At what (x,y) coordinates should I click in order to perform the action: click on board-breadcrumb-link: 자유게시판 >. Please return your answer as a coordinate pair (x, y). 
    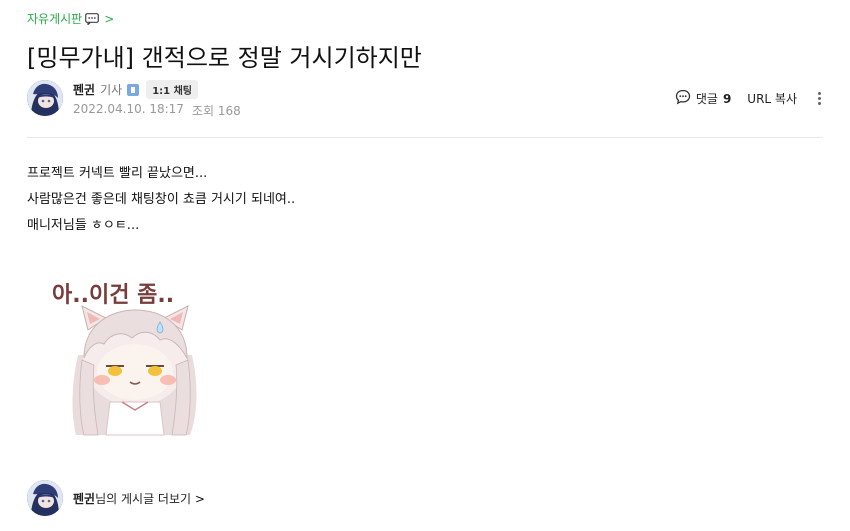
    Looking at the image, I should click on (70, 18).